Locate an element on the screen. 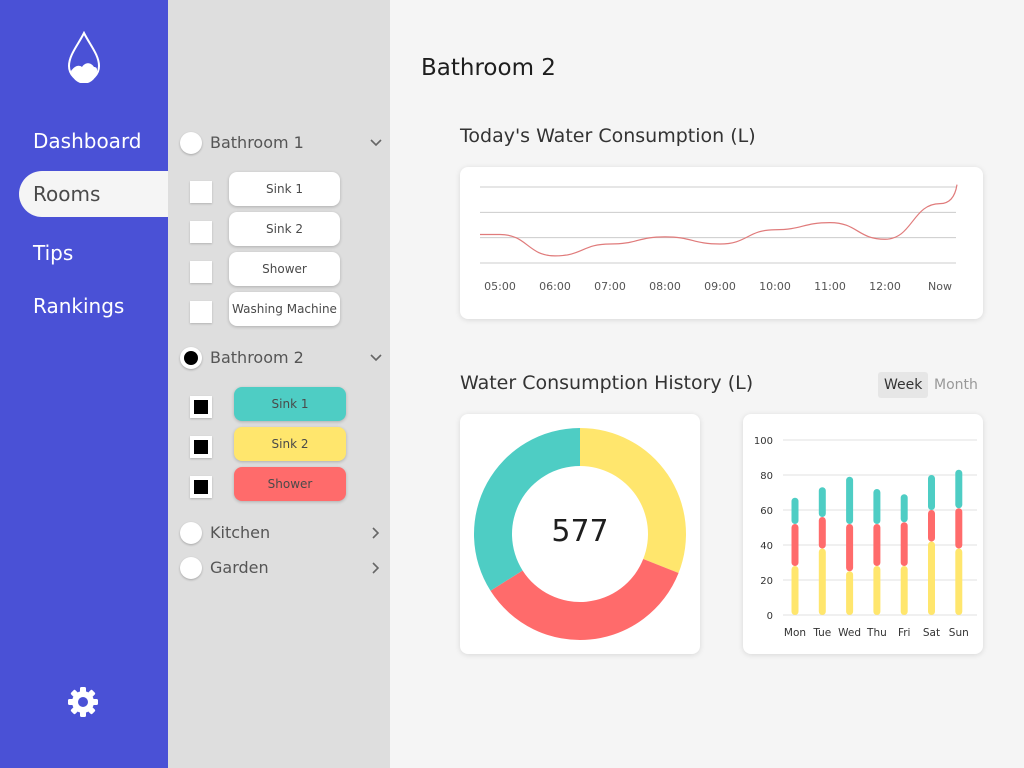 The image size is (1024, 768). gear-icon is located at coordinates (83, 702).